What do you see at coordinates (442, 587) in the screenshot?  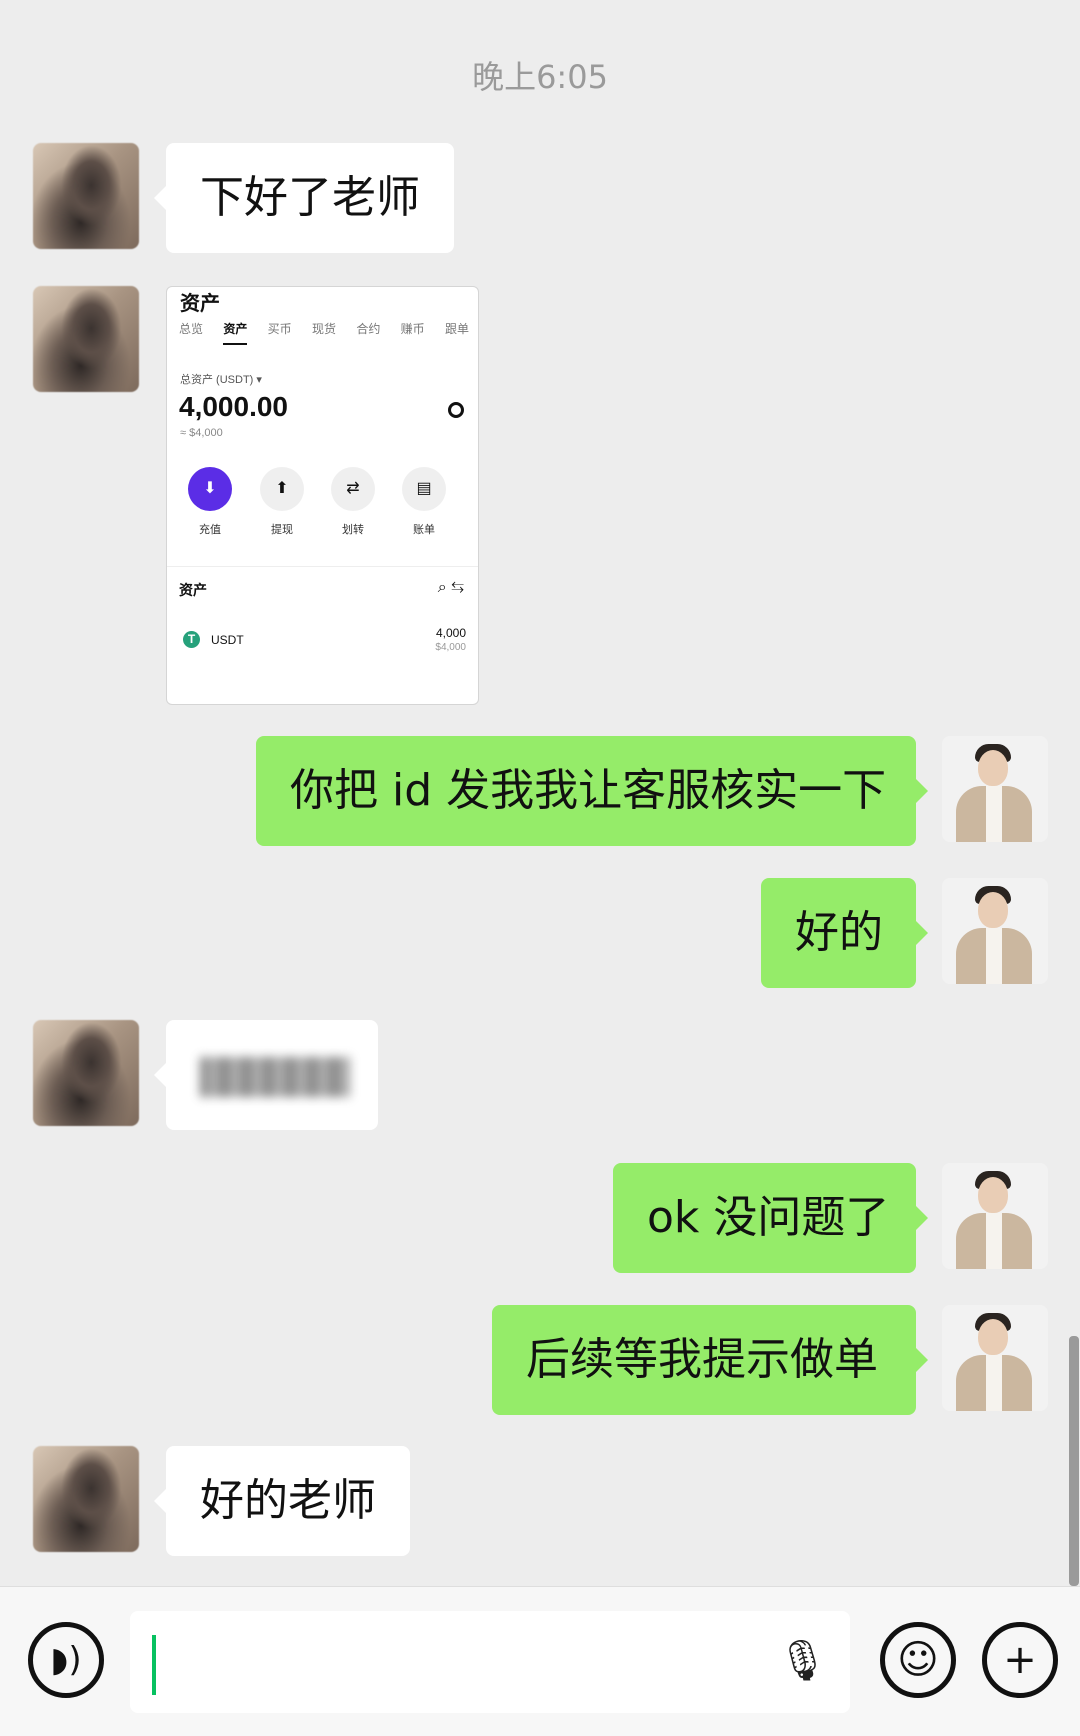 I see `search-icon: ⌕` at bounding box center [442, 587].